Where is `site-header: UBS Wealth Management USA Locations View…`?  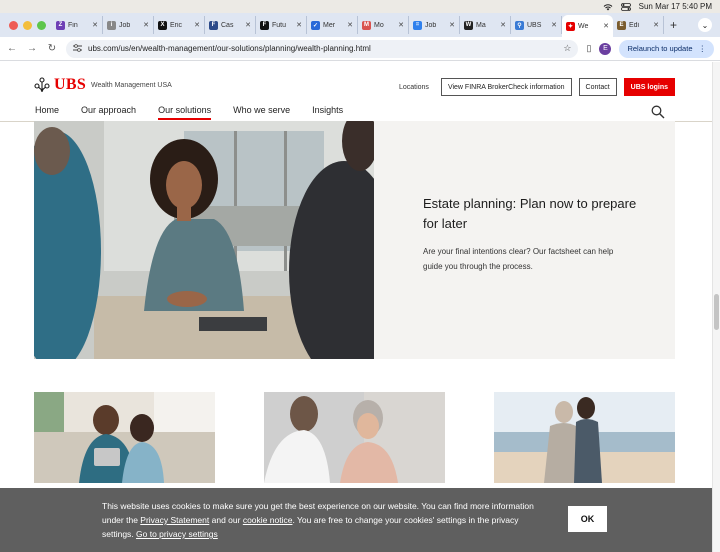 site-header: UBS Wealth Management USA Locations View… is located at coordinates (356, 92).